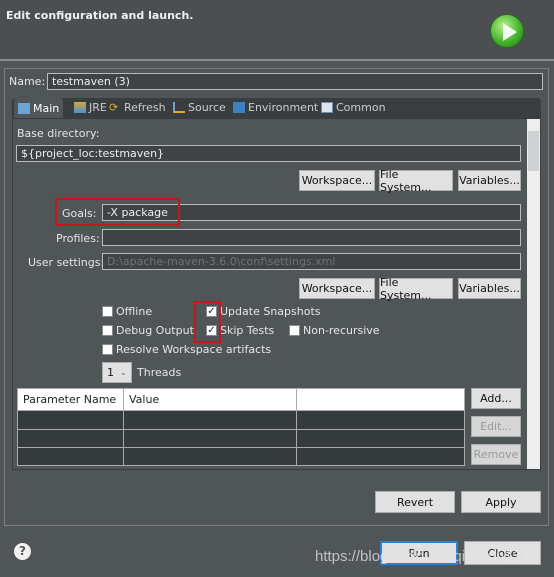  I want to click on resolve-workspace-label: Resolve Workspace artifacts, so click(194, 349).